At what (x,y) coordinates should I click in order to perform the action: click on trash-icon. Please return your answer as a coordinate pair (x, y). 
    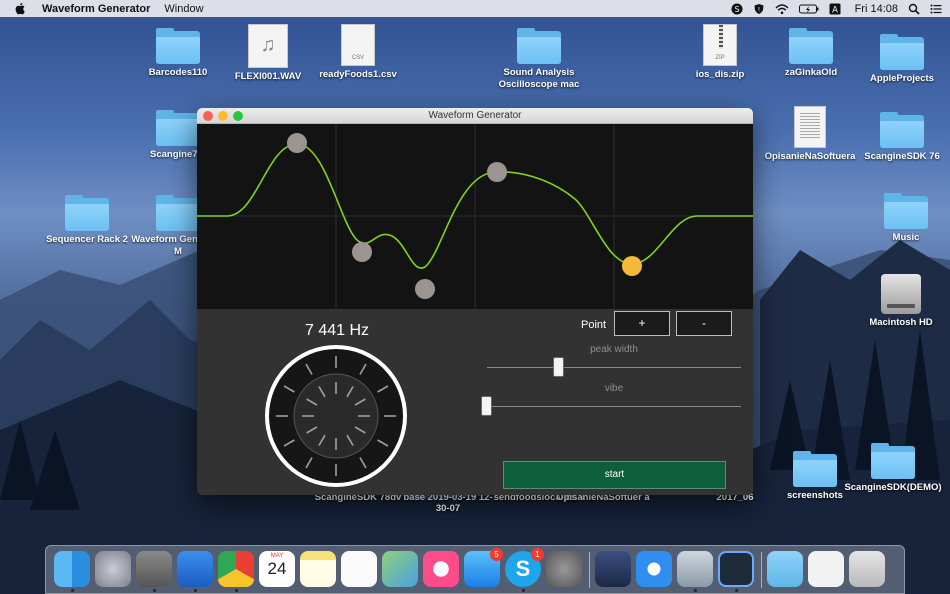
    Looking at the image, I should click on (867, 569).